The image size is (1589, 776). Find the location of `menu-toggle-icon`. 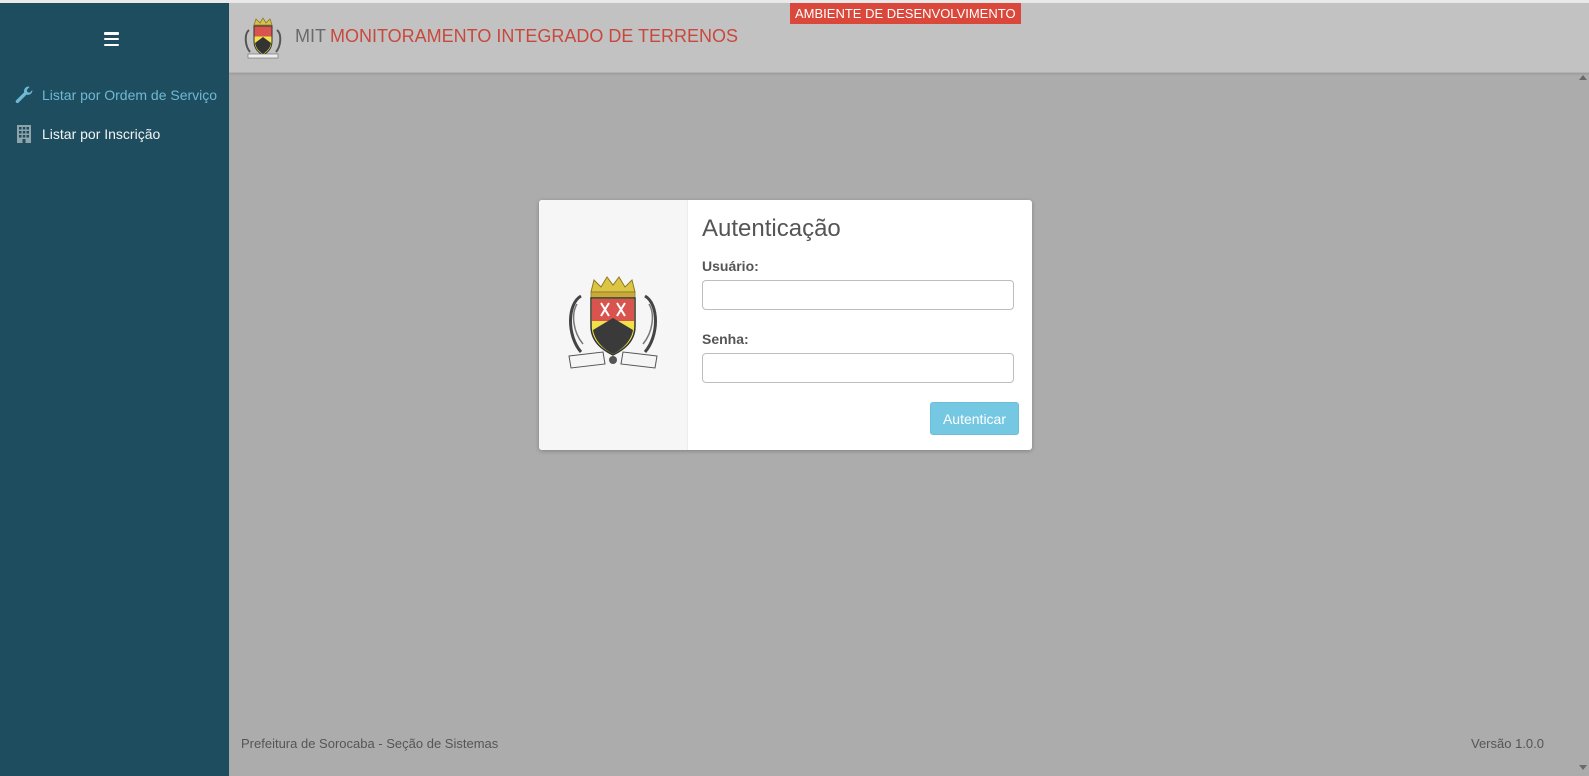

menu-toggle-icon is located at coordinates (111, 39).